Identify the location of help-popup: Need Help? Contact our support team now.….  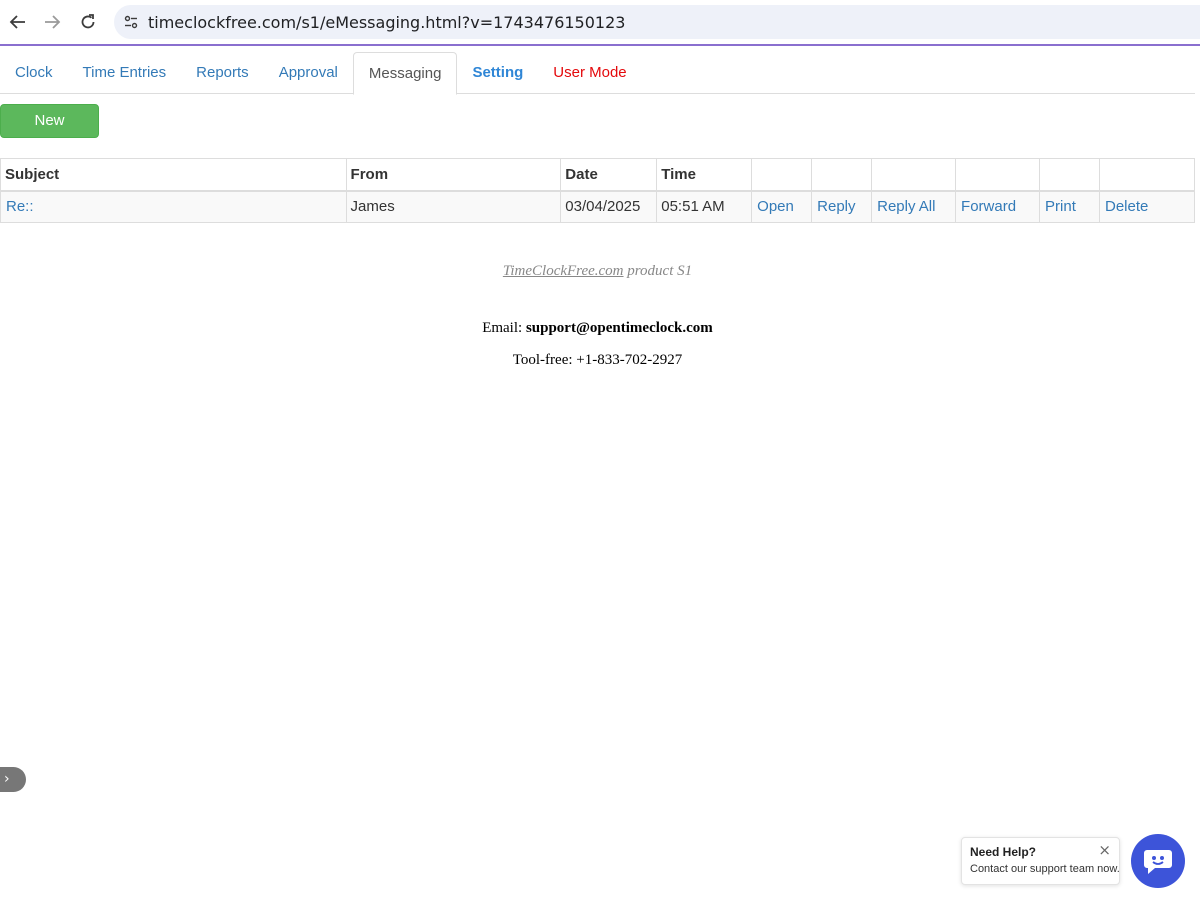
(1040, 861).